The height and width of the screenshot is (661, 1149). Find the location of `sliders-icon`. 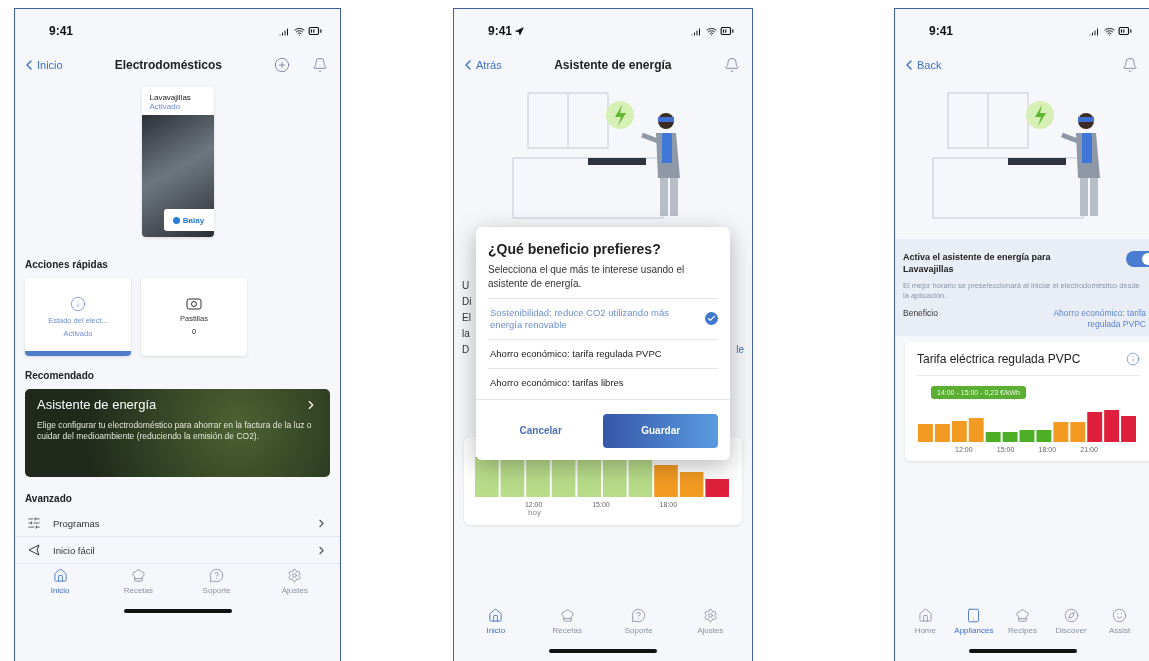

sliders-icon is located at coordinates (34, 523).